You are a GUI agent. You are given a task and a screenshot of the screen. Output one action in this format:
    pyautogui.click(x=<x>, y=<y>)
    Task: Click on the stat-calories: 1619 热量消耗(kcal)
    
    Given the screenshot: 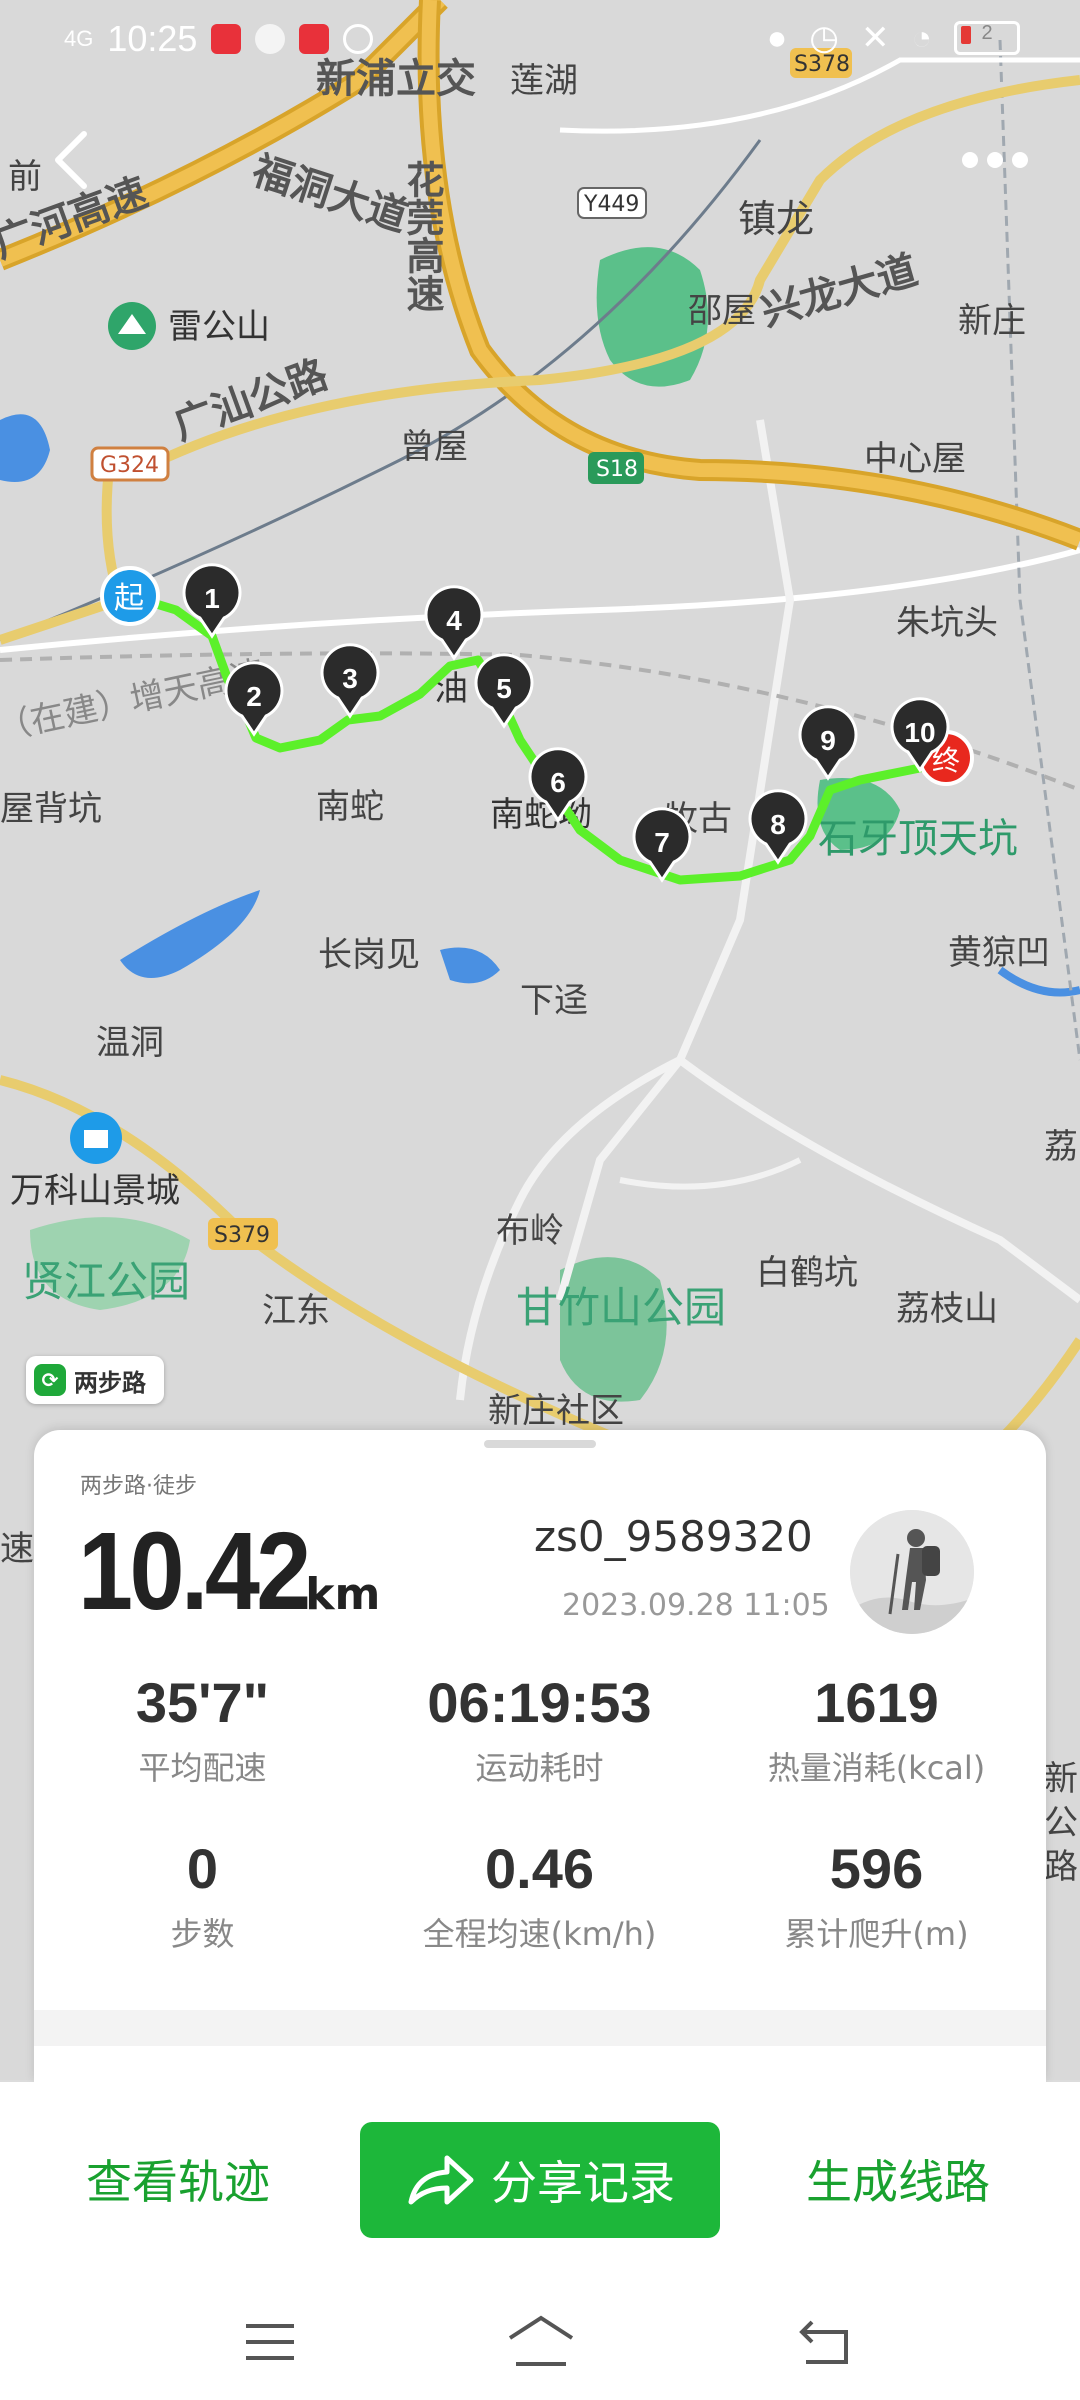 What is the action you would take?
    pyautogui.click(x=876, y=1729)
    